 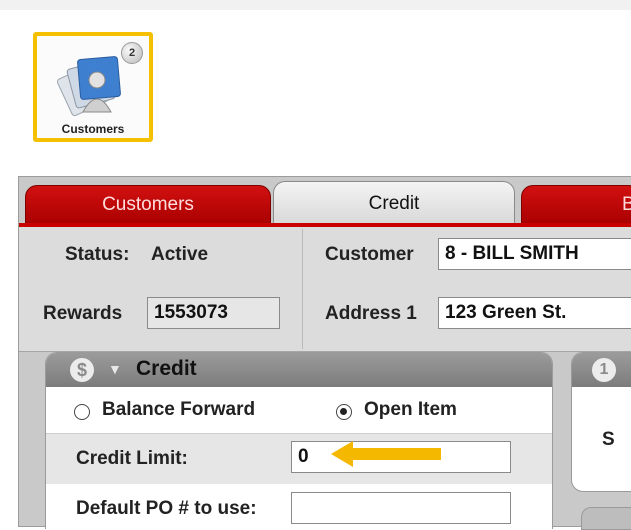 What do you see at coordinates (83, 313) in the screenshot?
I see `rewards-label: Rewards` at bounding box center [83, 313].